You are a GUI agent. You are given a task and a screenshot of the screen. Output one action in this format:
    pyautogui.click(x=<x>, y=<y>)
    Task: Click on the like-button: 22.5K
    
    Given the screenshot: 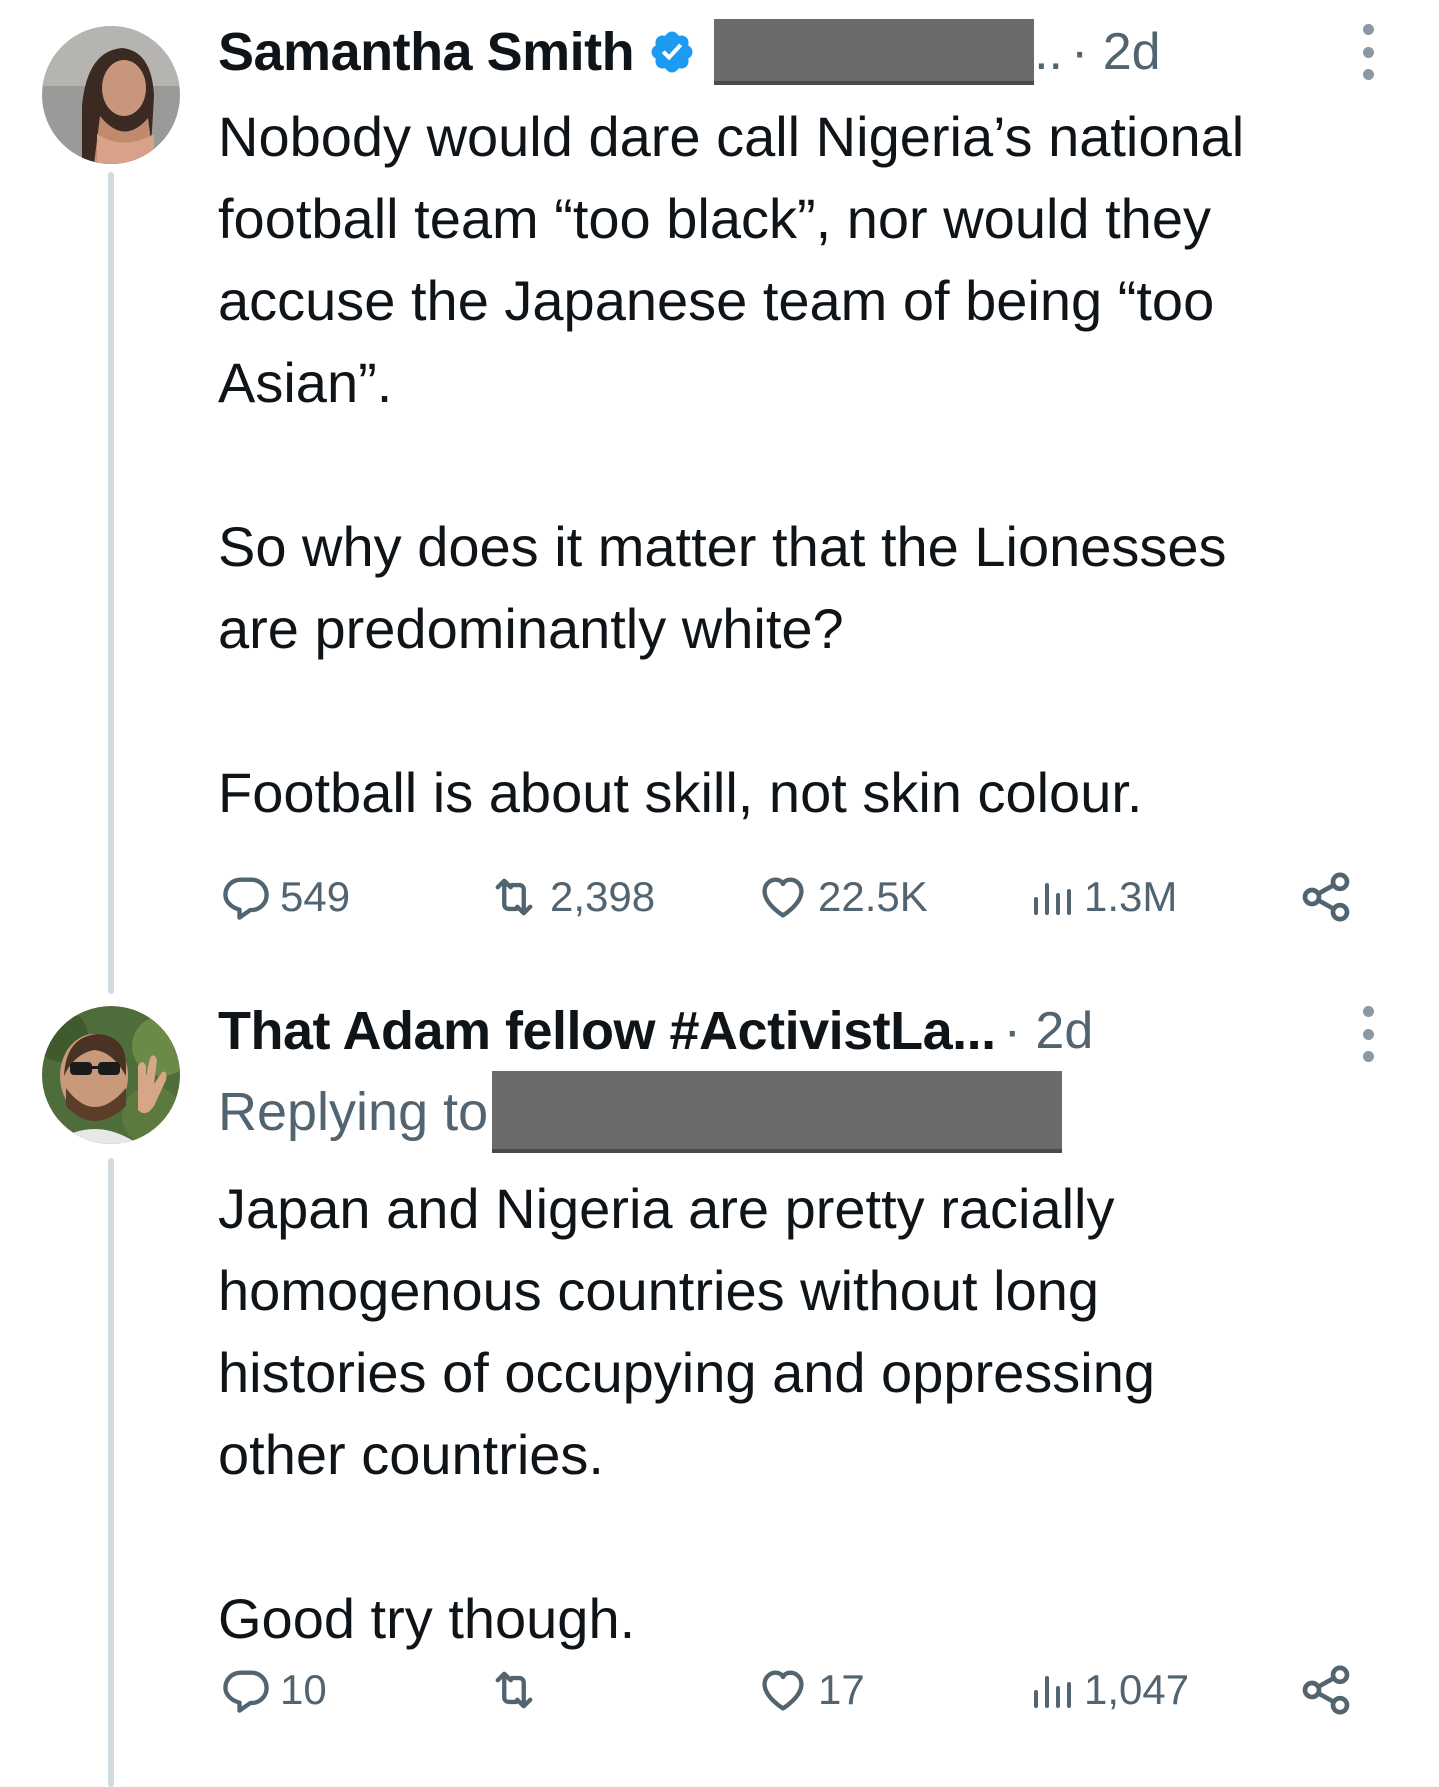 What is the action you would take?
    pyautogui.click(x=842, y=897)
    